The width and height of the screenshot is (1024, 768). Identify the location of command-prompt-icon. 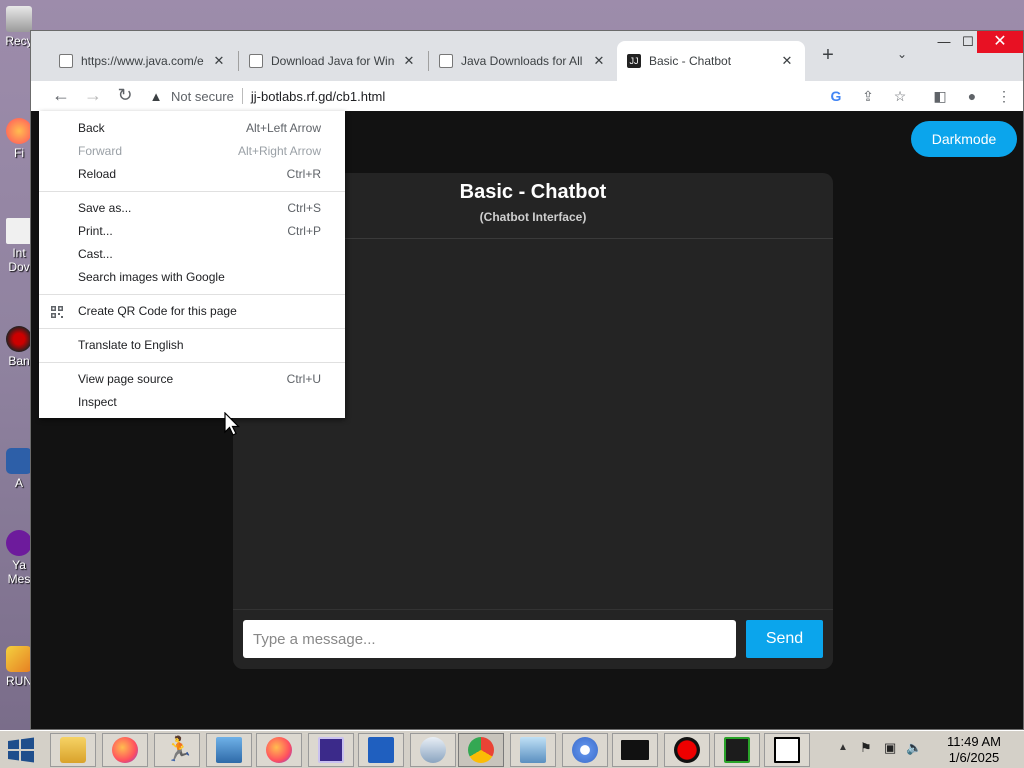
(635, 750).